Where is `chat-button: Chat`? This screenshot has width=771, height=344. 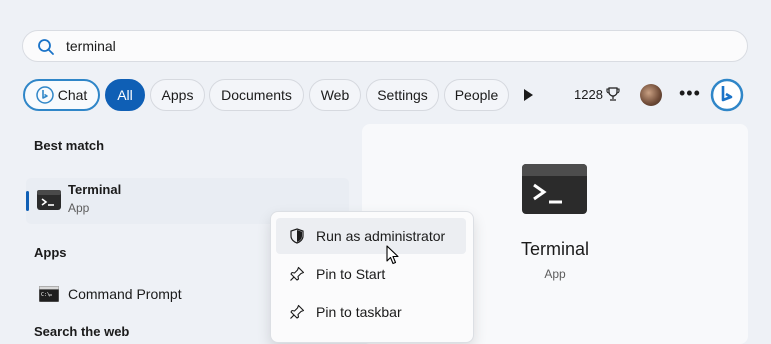 chat-button: Chat is located at coordinates (61, 95).